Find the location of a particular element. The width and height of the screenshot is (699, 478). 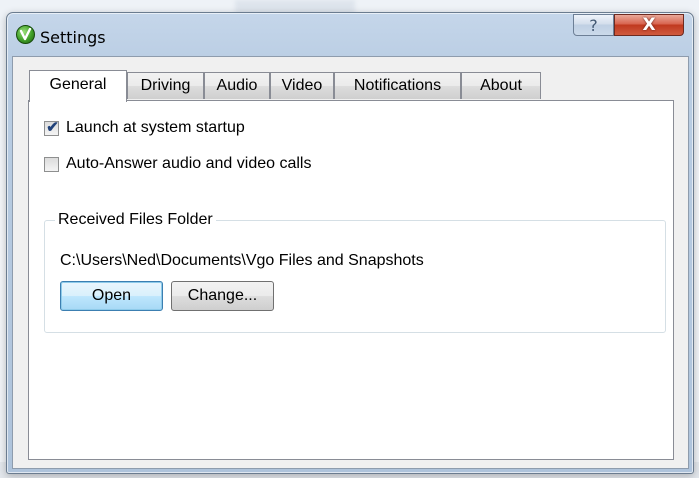

tab-about: About is located at coordinates (501, 85).